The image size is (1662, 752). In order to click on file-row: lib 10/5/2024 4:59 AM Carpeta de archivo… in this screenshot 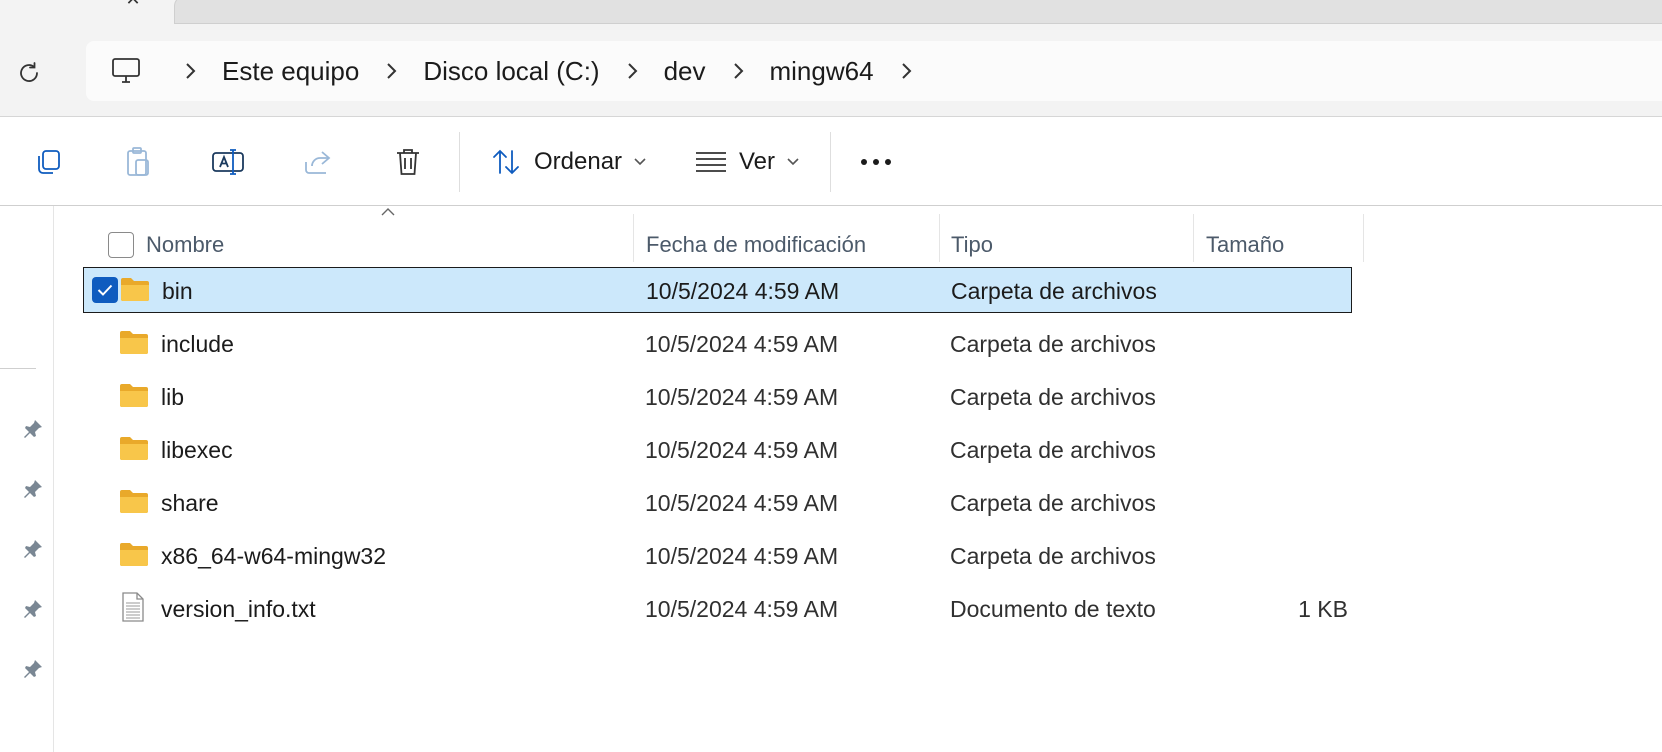, I will do `click(717, 397)`.